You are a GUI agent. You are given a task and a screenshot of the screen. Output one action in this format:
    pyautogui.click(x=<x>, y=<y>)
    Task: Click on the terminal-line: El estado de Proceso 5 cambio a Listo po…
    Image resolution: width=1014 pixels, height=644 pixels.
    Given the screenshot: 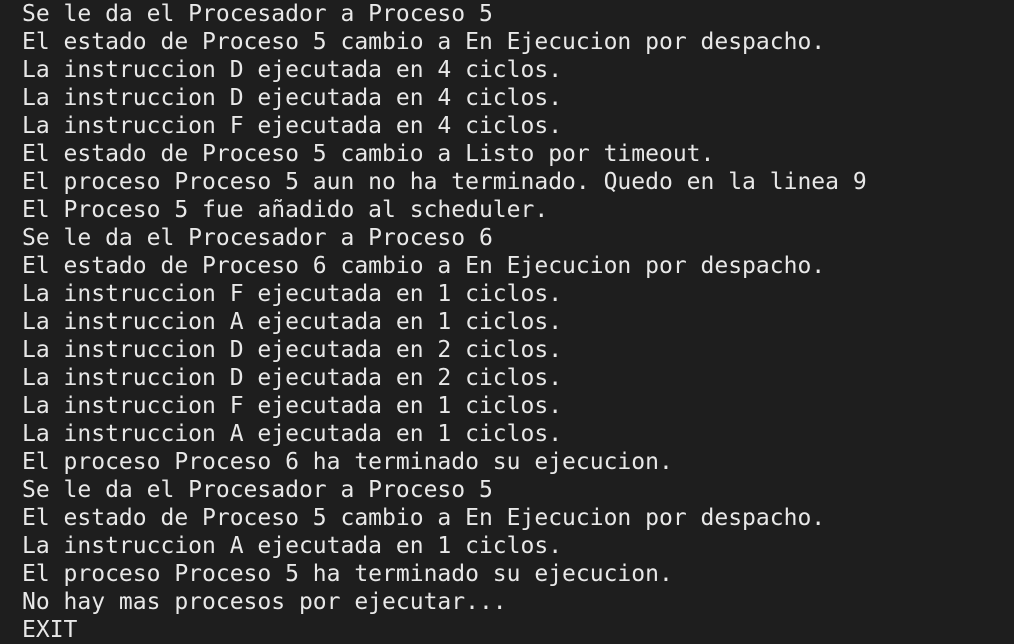 What is the action you would take?
    pyautogui.click(x=368, y=154)
    